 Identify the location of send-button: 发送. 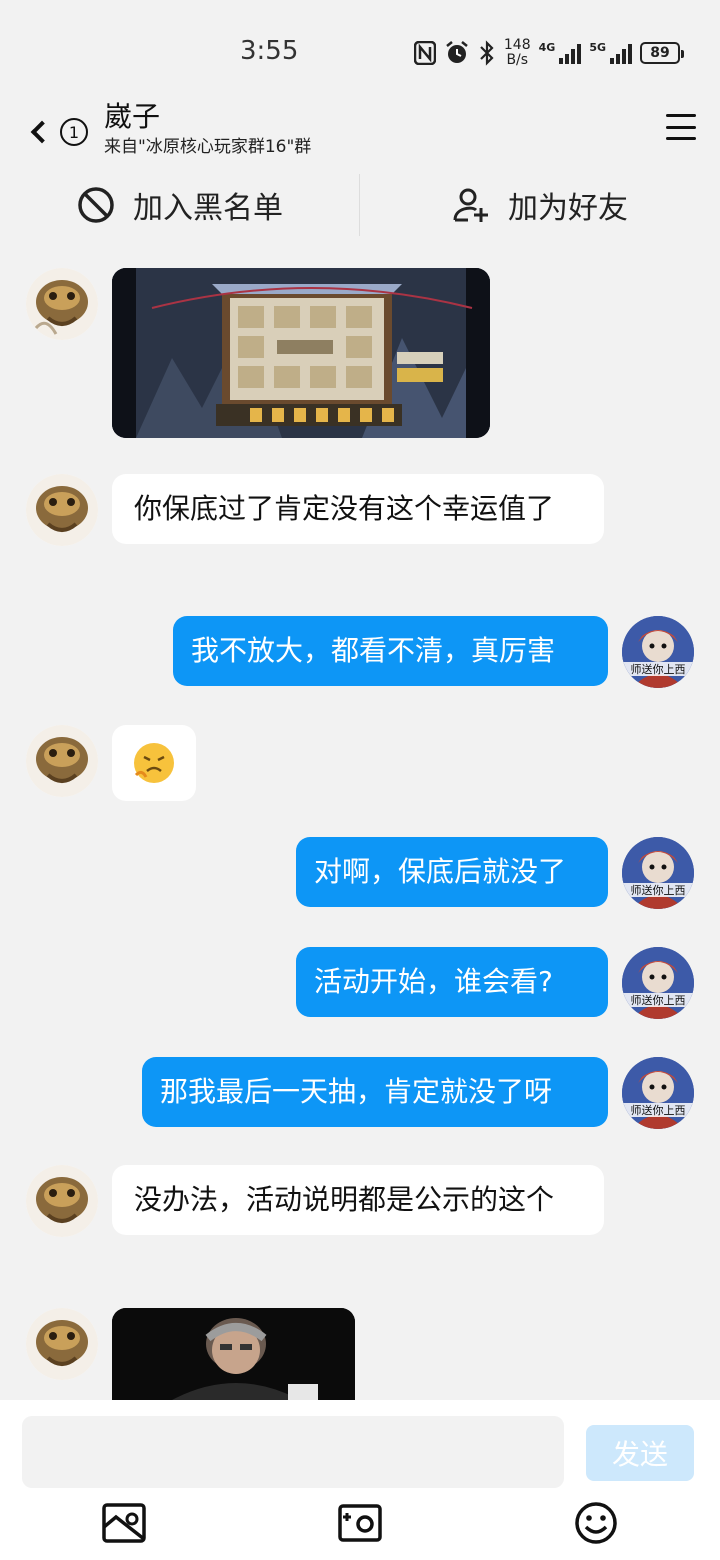
(640, 1453).